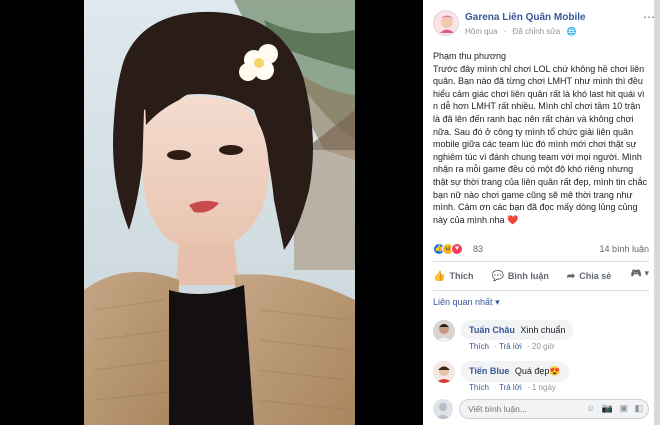  What do you see at coordinates (443, 409) in the screenshot?
I see `user-avatar` at bounding box center [443, 409].